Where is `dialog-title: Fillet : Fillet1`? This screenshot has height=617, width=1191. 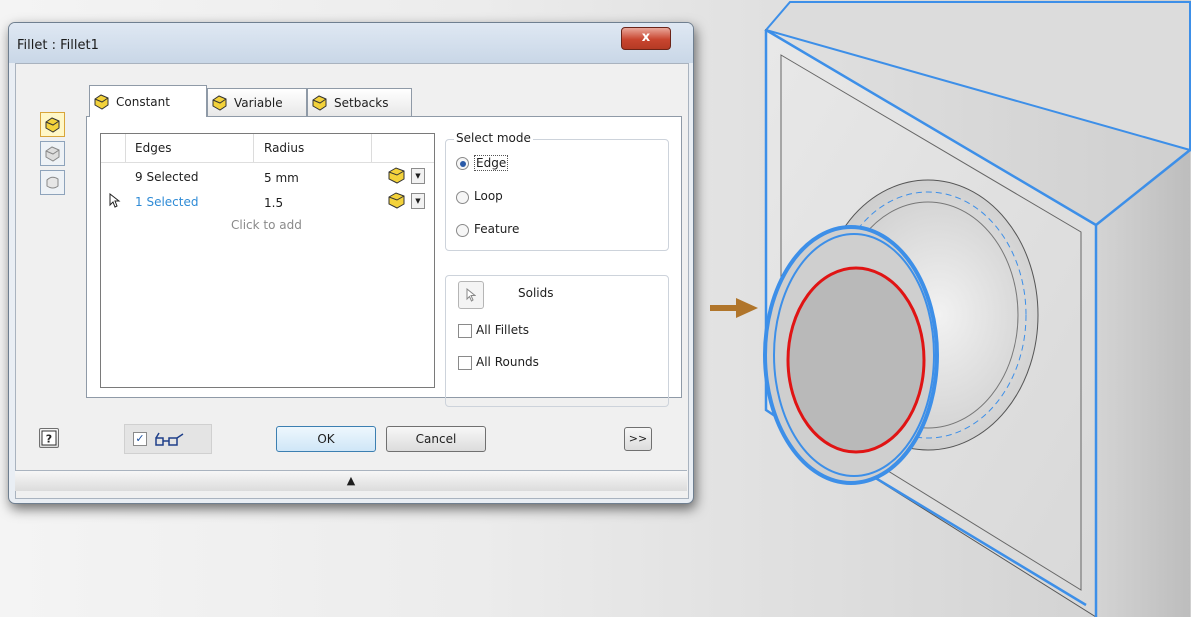
dialog-title: Fillet : Fillet1 is located at coordinates (58, 45).